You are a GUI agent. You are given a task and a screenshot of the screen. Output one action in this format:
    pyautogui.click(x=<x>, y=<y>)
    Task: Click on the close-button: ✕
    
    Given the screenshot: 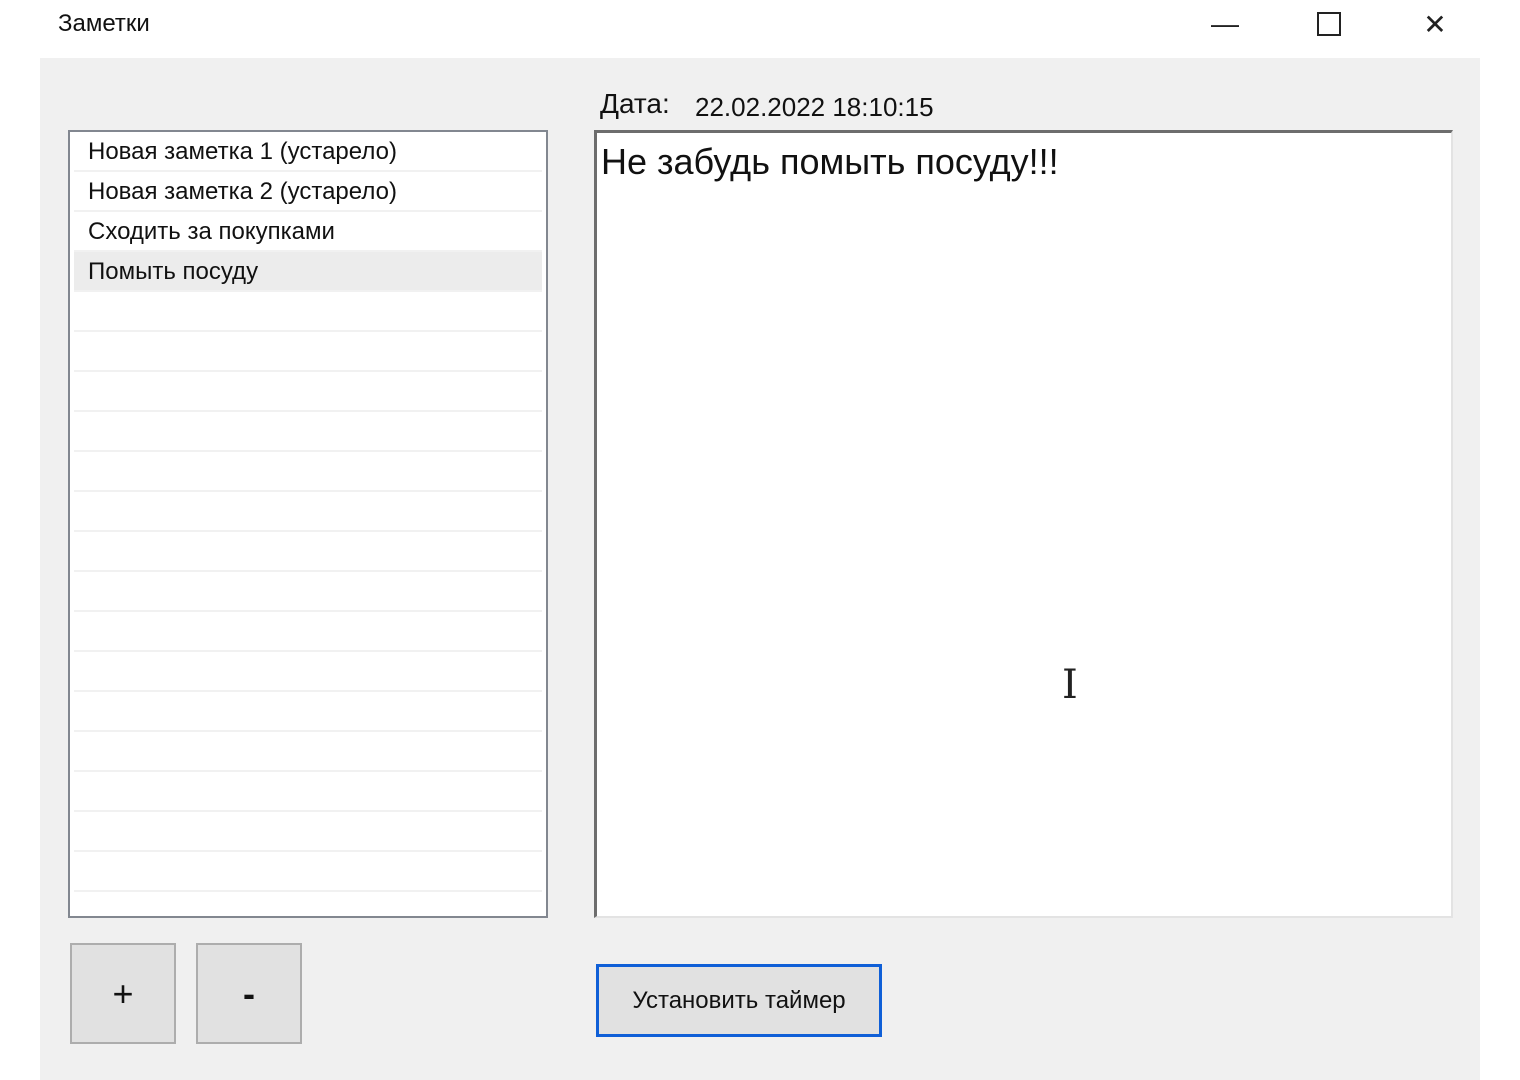 What is the action you would take?
    pyautogui.click(x=1435, y=24)
    